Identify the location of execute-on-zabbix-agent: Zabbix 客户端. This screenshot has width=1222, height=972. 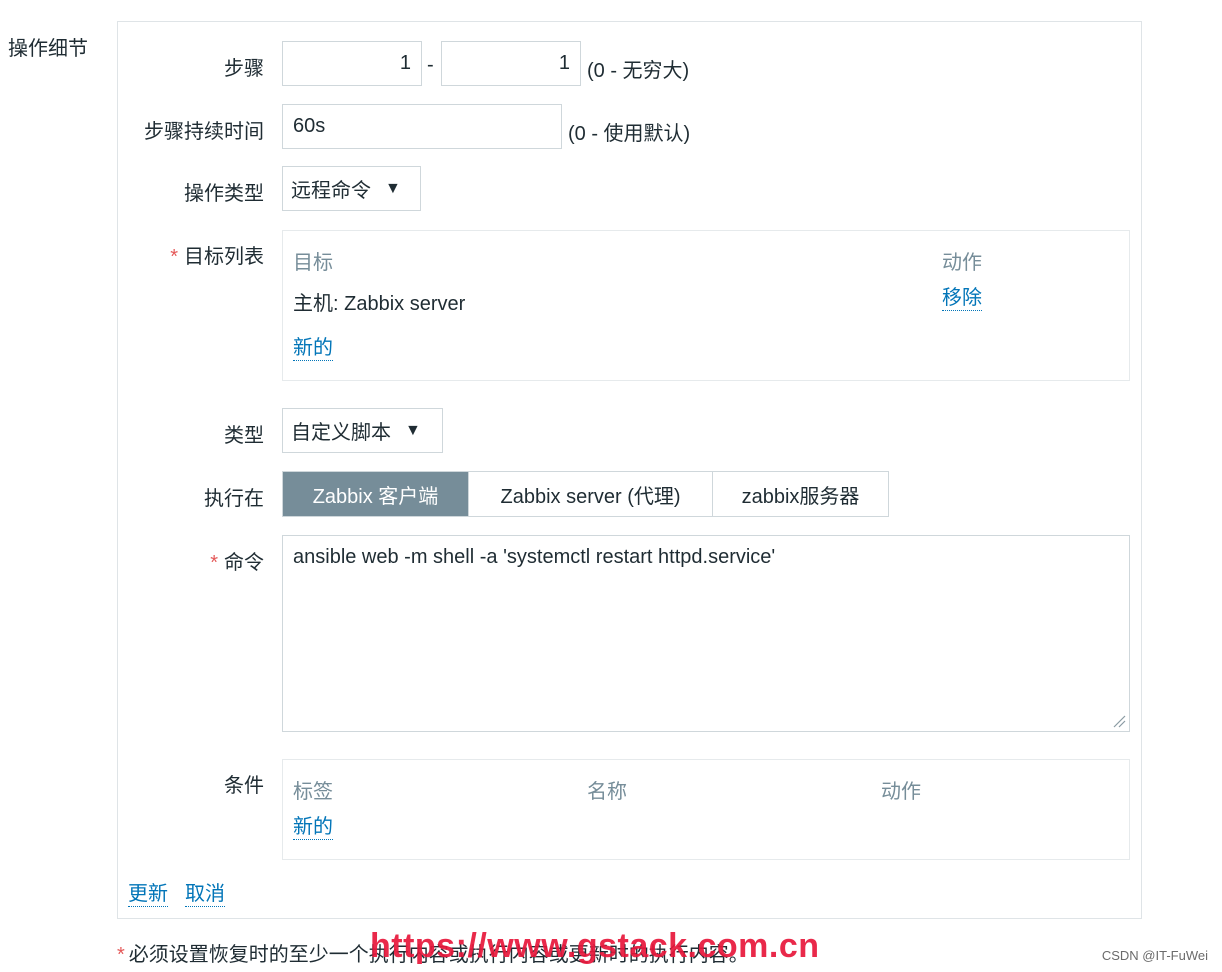
(375, 494).